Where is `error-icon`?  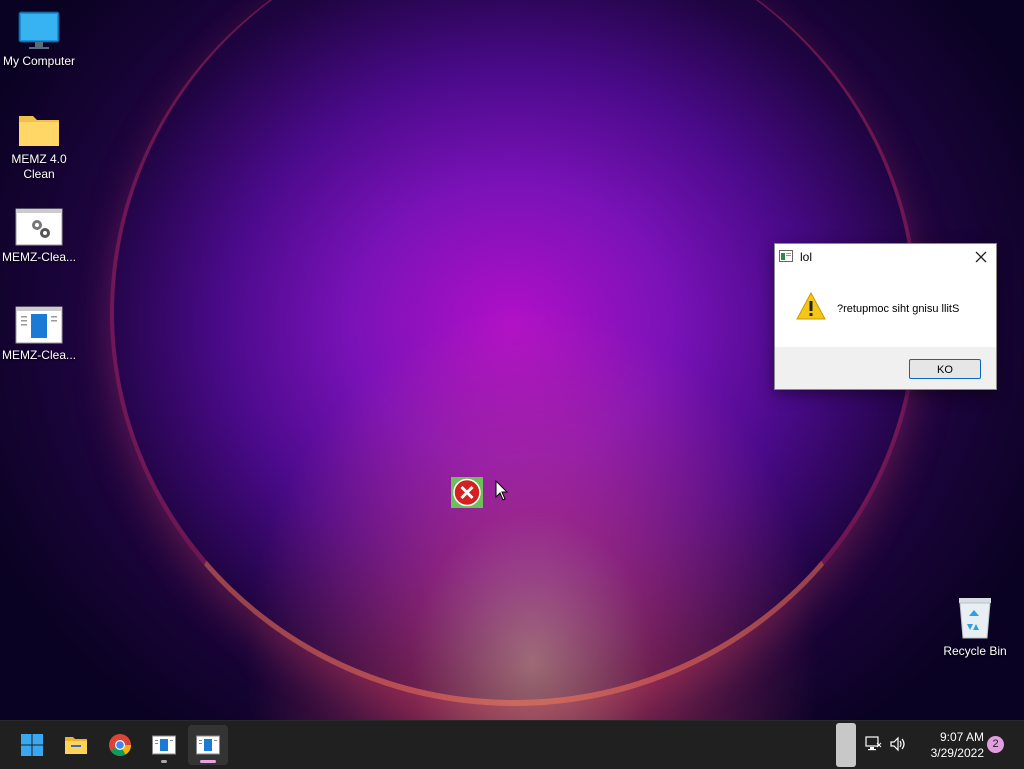
error-icon is located at coordinates (467, 492).